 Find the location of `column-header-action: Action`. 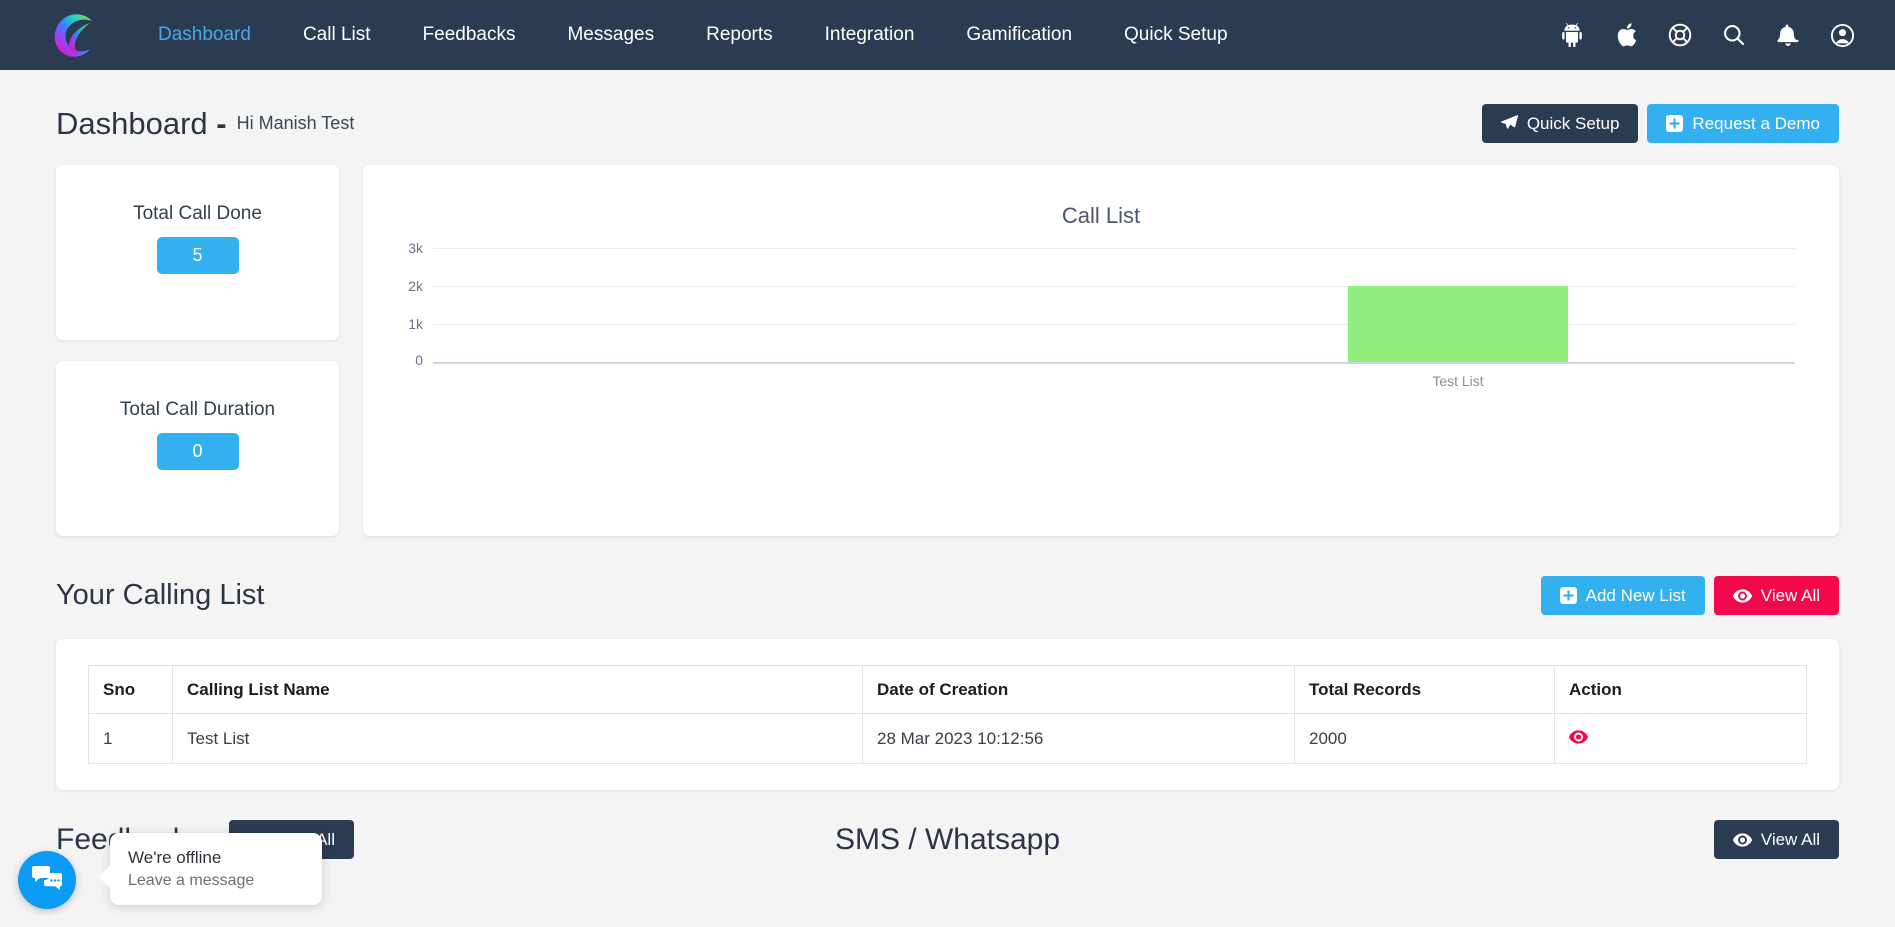

column-header-action: Action is located at coordinates (1680, 689).